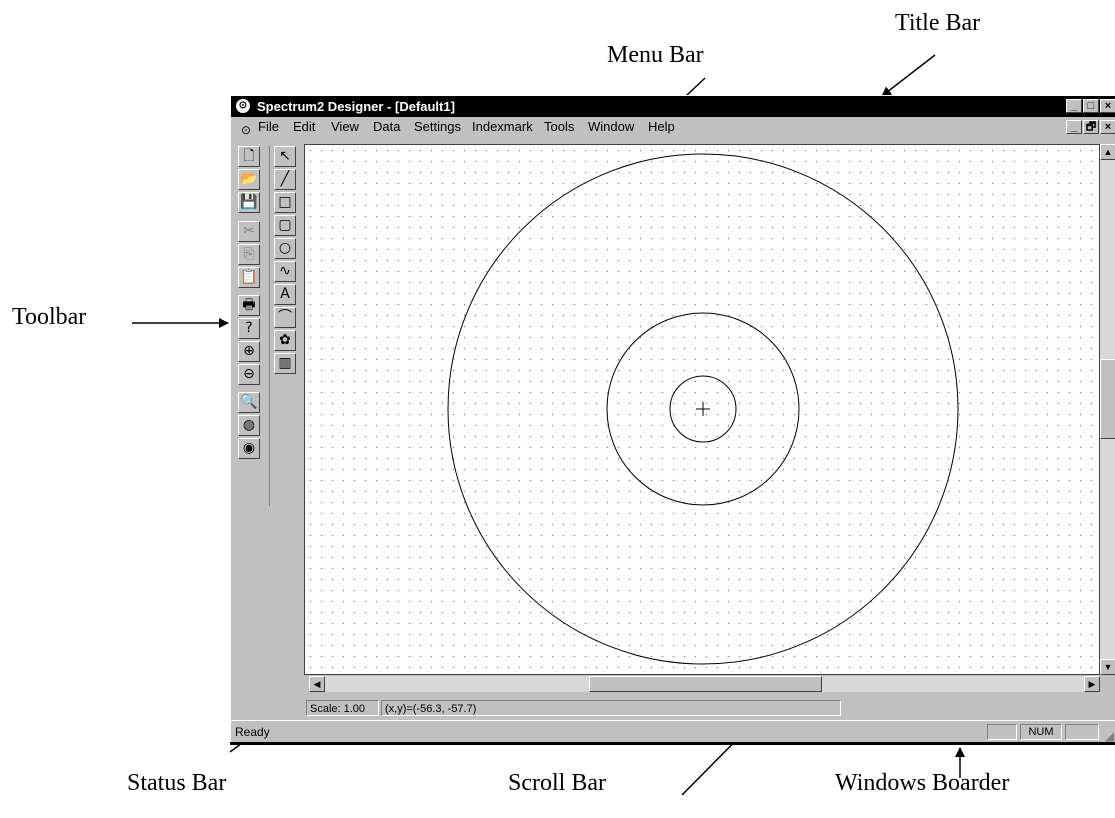 The image size is (1115, 818). What do you see at coordinates (673, 731) in the screenshot?
I see `status-bar: Ready NUM ◢` at bounding box center [673, 731].